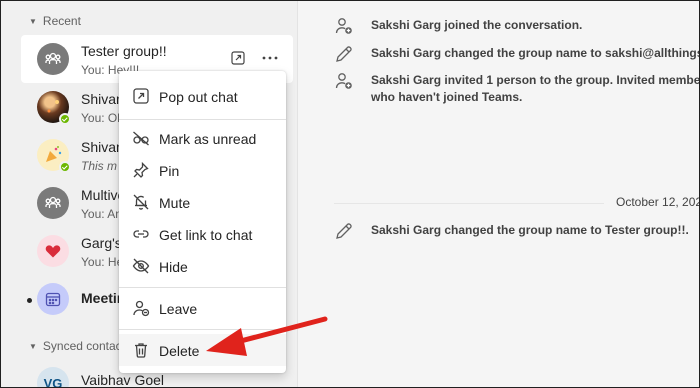 This screenshot has width=700, height=388. What do you see at coordinates (141, 234) in the screenshot?
I see `link-icon` at bounding box center [141, 234].